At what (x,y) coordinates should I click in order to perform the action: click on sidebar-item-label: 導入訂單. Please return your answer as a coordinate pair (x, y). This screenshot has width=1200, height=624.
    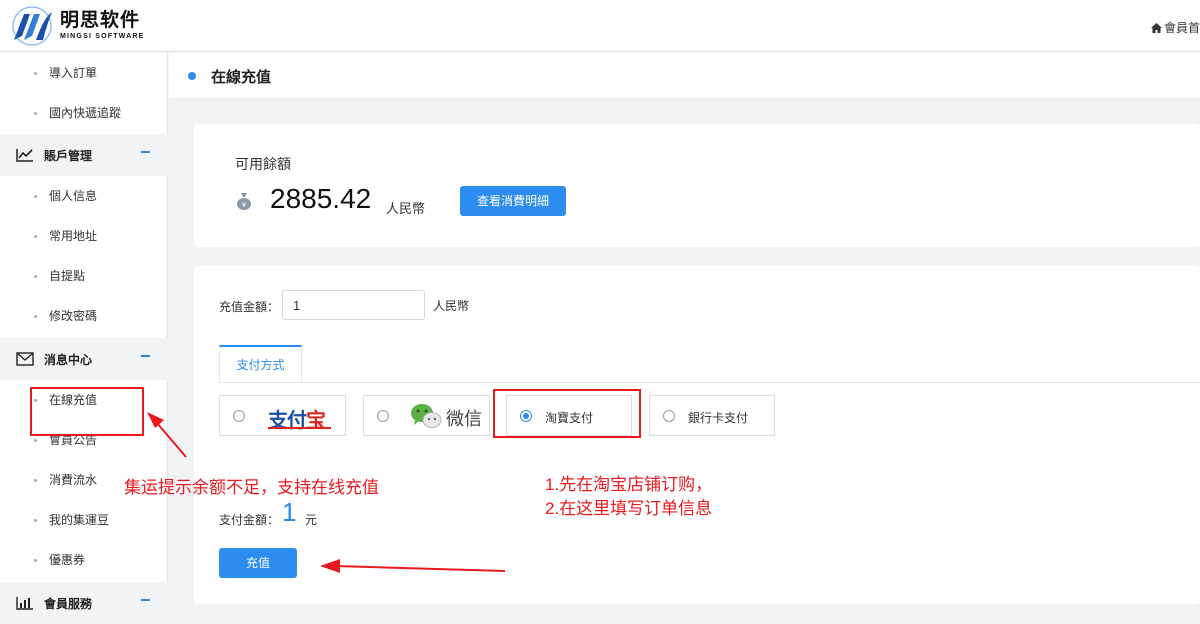
    Looking at the image, I should click on (73, 73).